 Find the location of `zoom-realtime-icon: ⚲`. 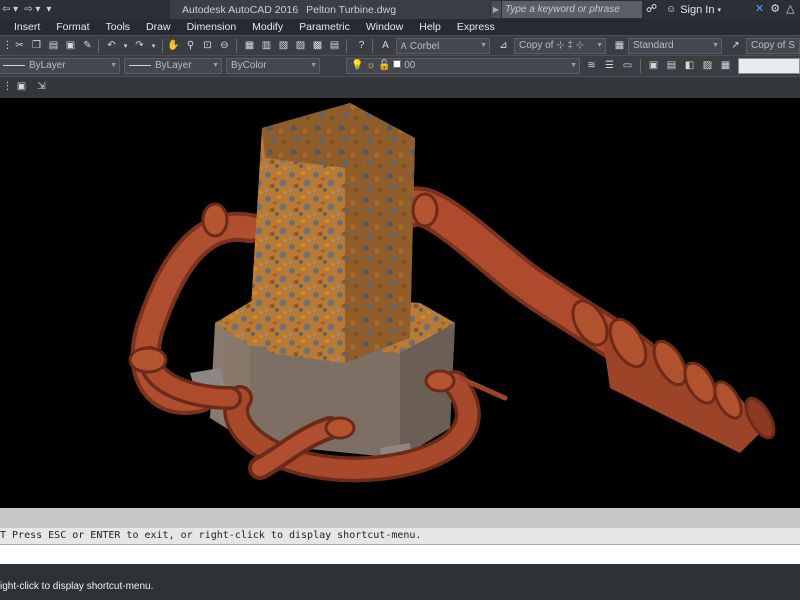

zoom-realtime-icon: ⚲ is located at coordinates (190, 45).